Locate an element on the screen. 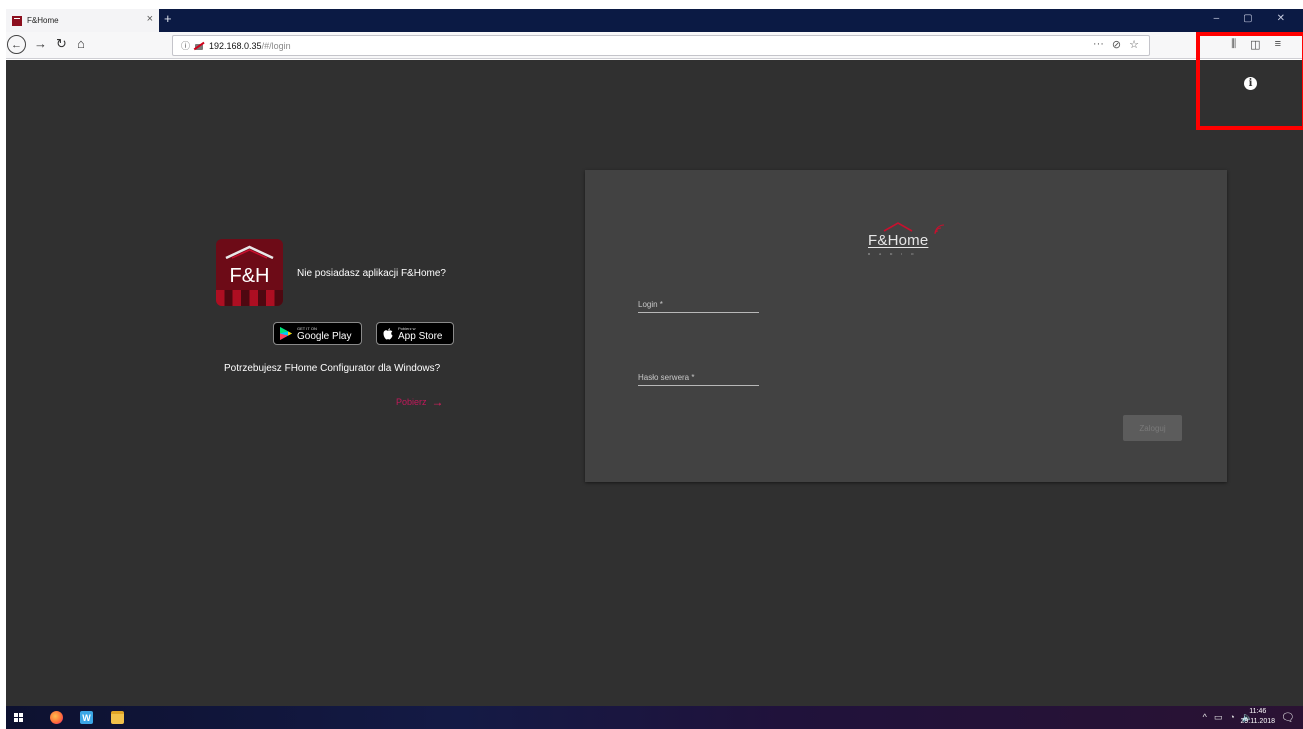 This screenshot has height=729, width=1303. login-label: Login * is located at coordinates (650, 304).